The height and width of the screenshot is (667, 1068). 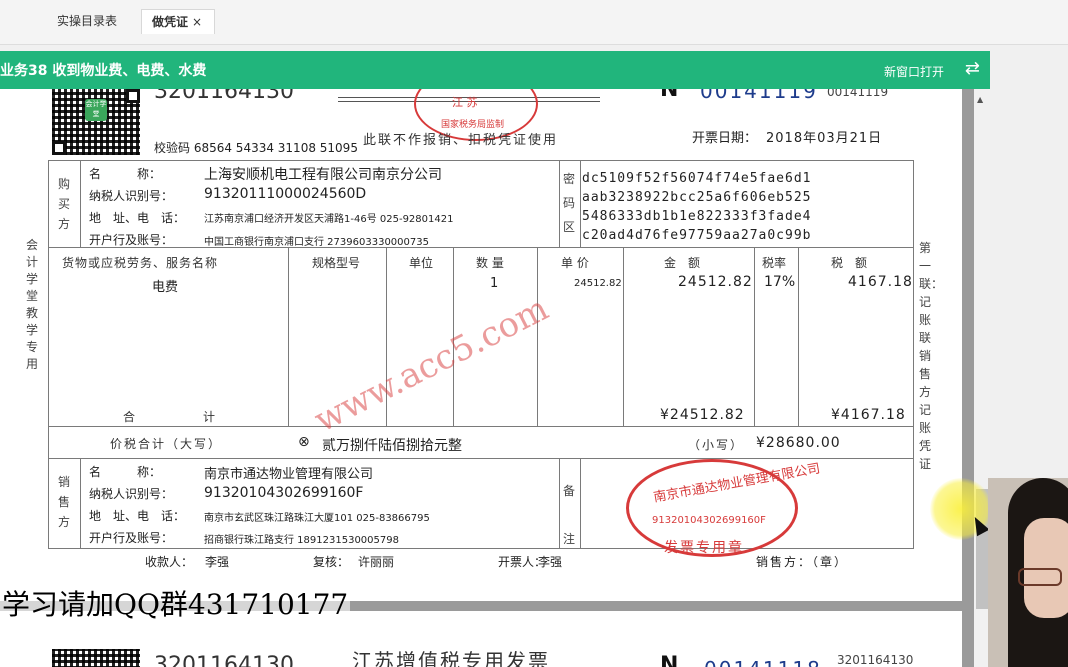 What do you see at coordinates (96, 658) in the screenshot?
I see `qr-code` at bounding box center [96, 658].